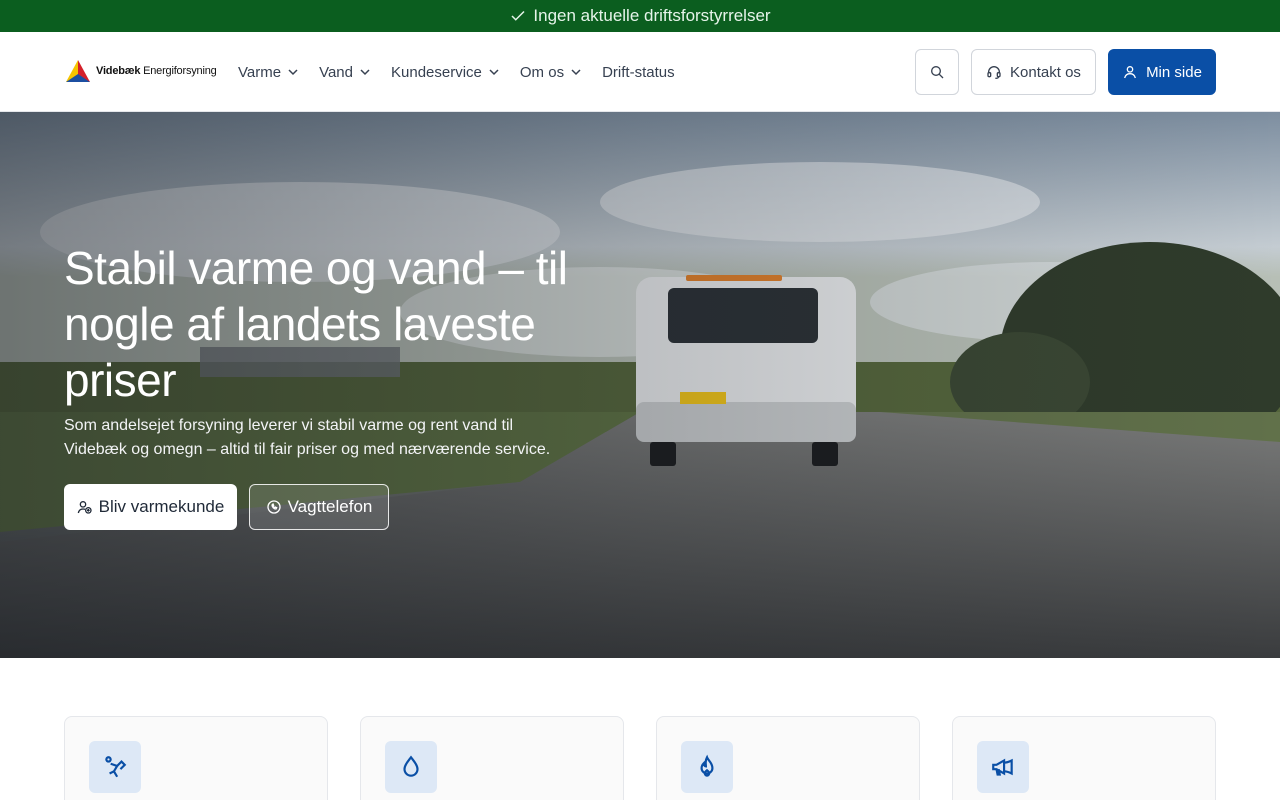 This screenshot has height=800, width=1280. Describe the element at coordinates (78, 71) in the screenshot. I see `logo-mark-icon` at that location.